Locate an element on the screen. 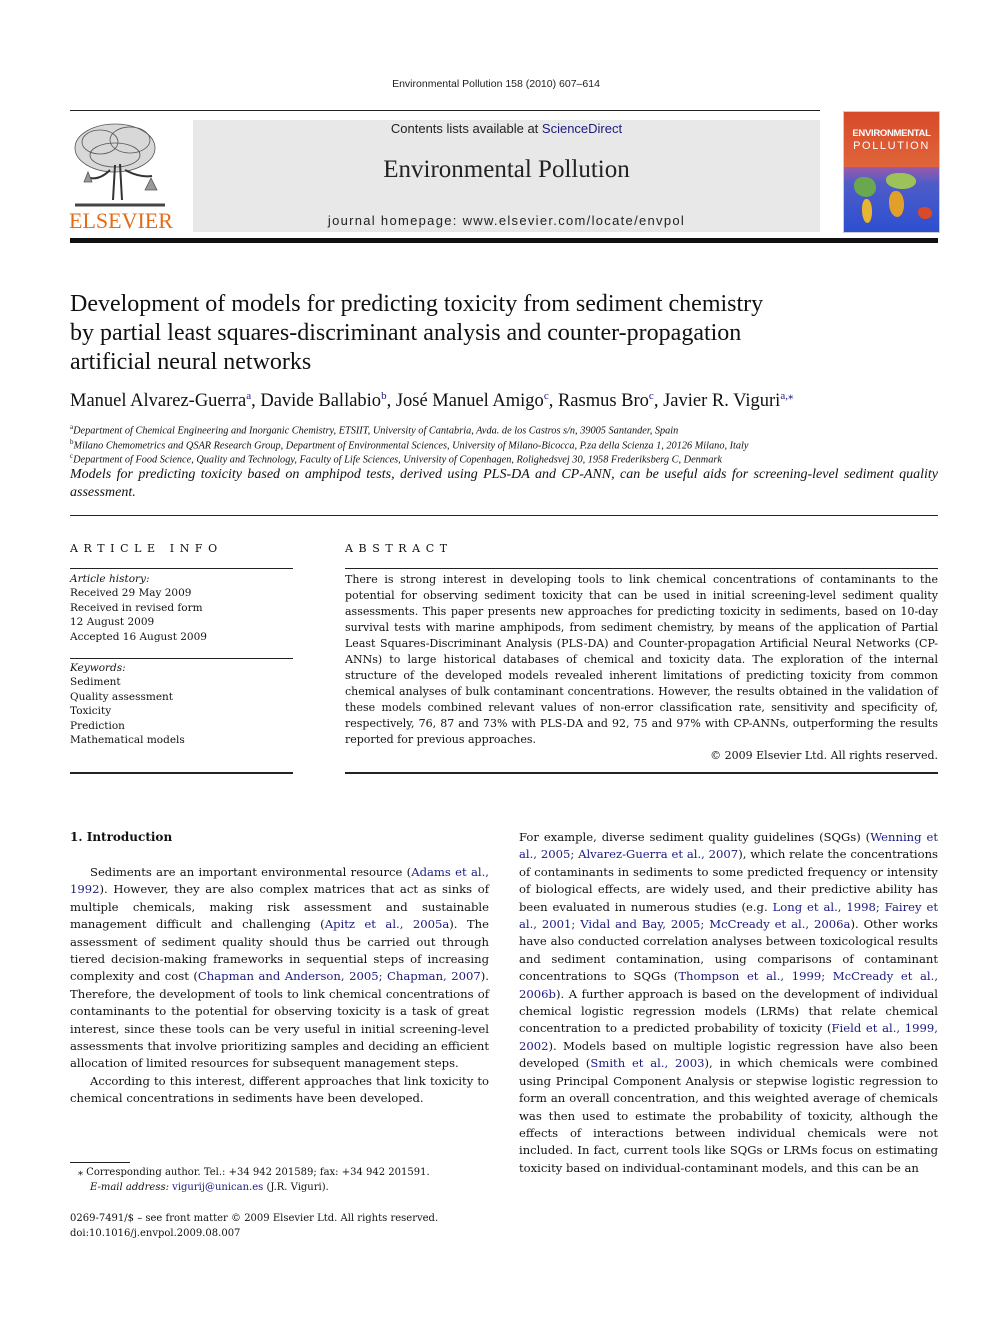  cover-map is located at coordinates (891, 199).